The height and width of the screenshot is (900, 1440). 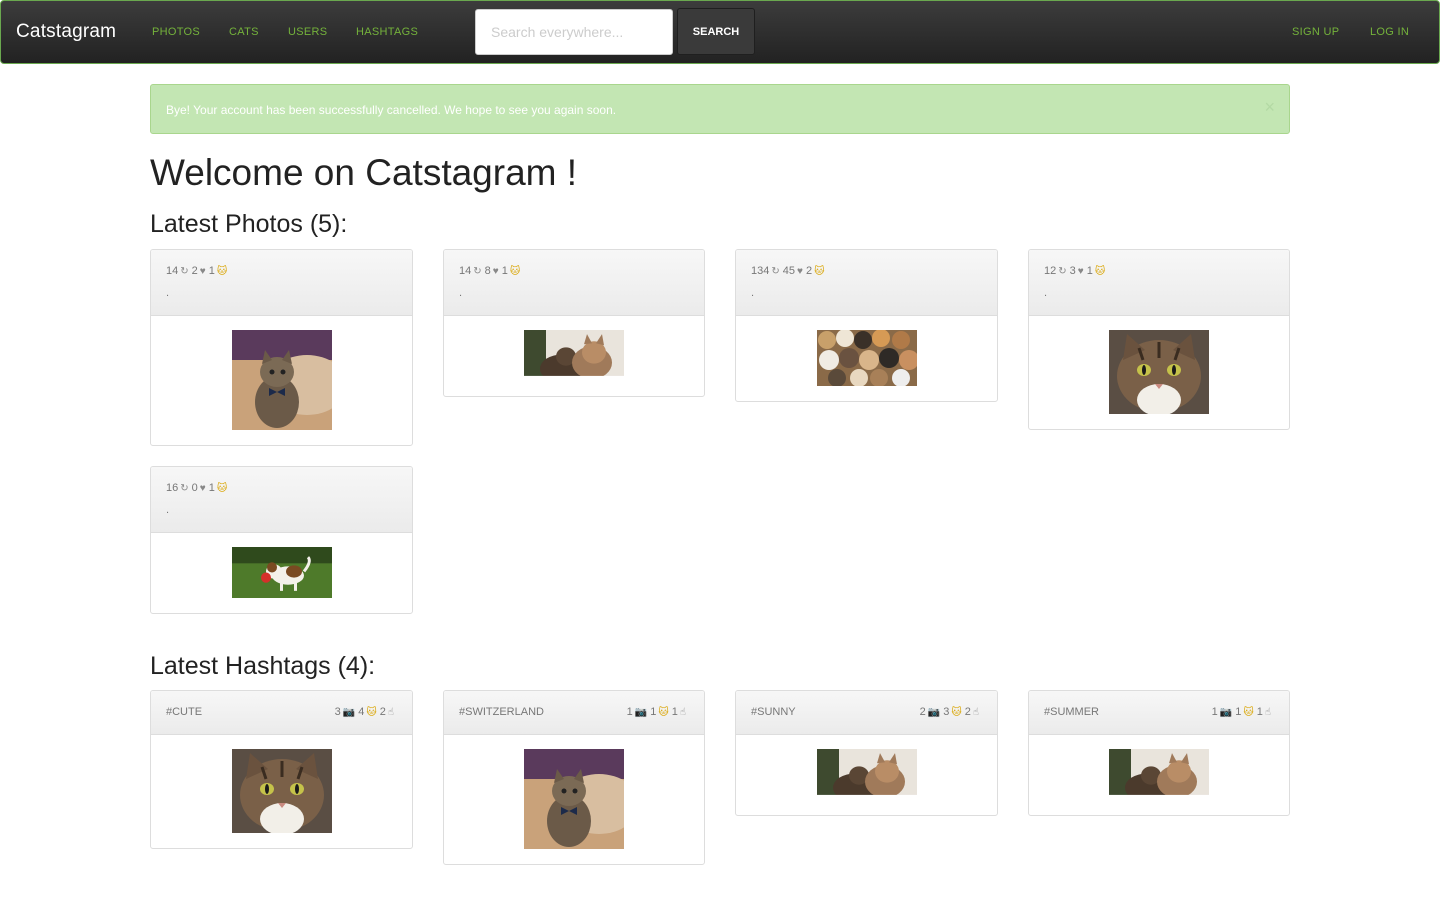 I want to click on hashtag-name: #SUNNY, so click(x=773, y=712).